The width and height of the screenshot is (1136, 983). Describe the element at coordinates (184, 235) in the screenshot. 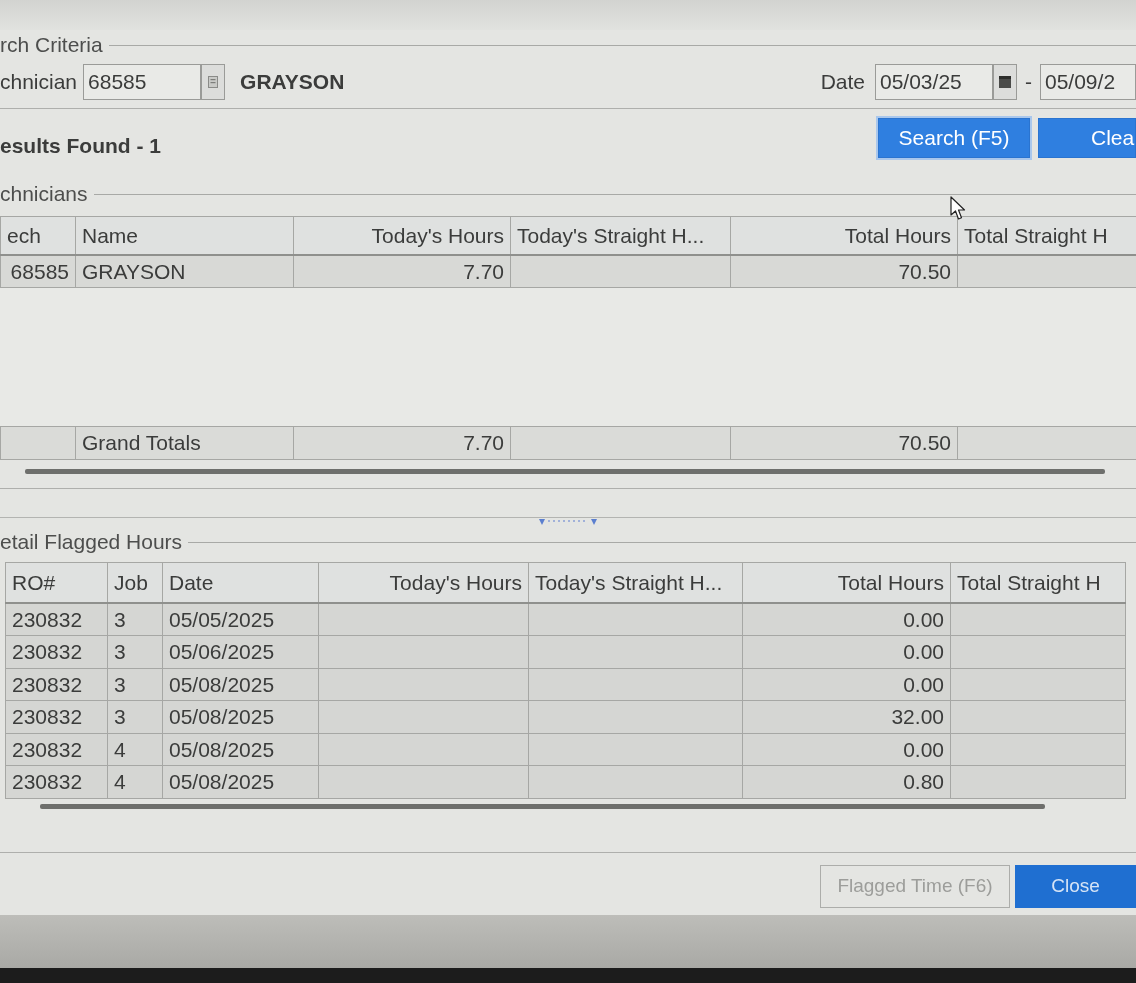

I see `column-header: Name` at that location.